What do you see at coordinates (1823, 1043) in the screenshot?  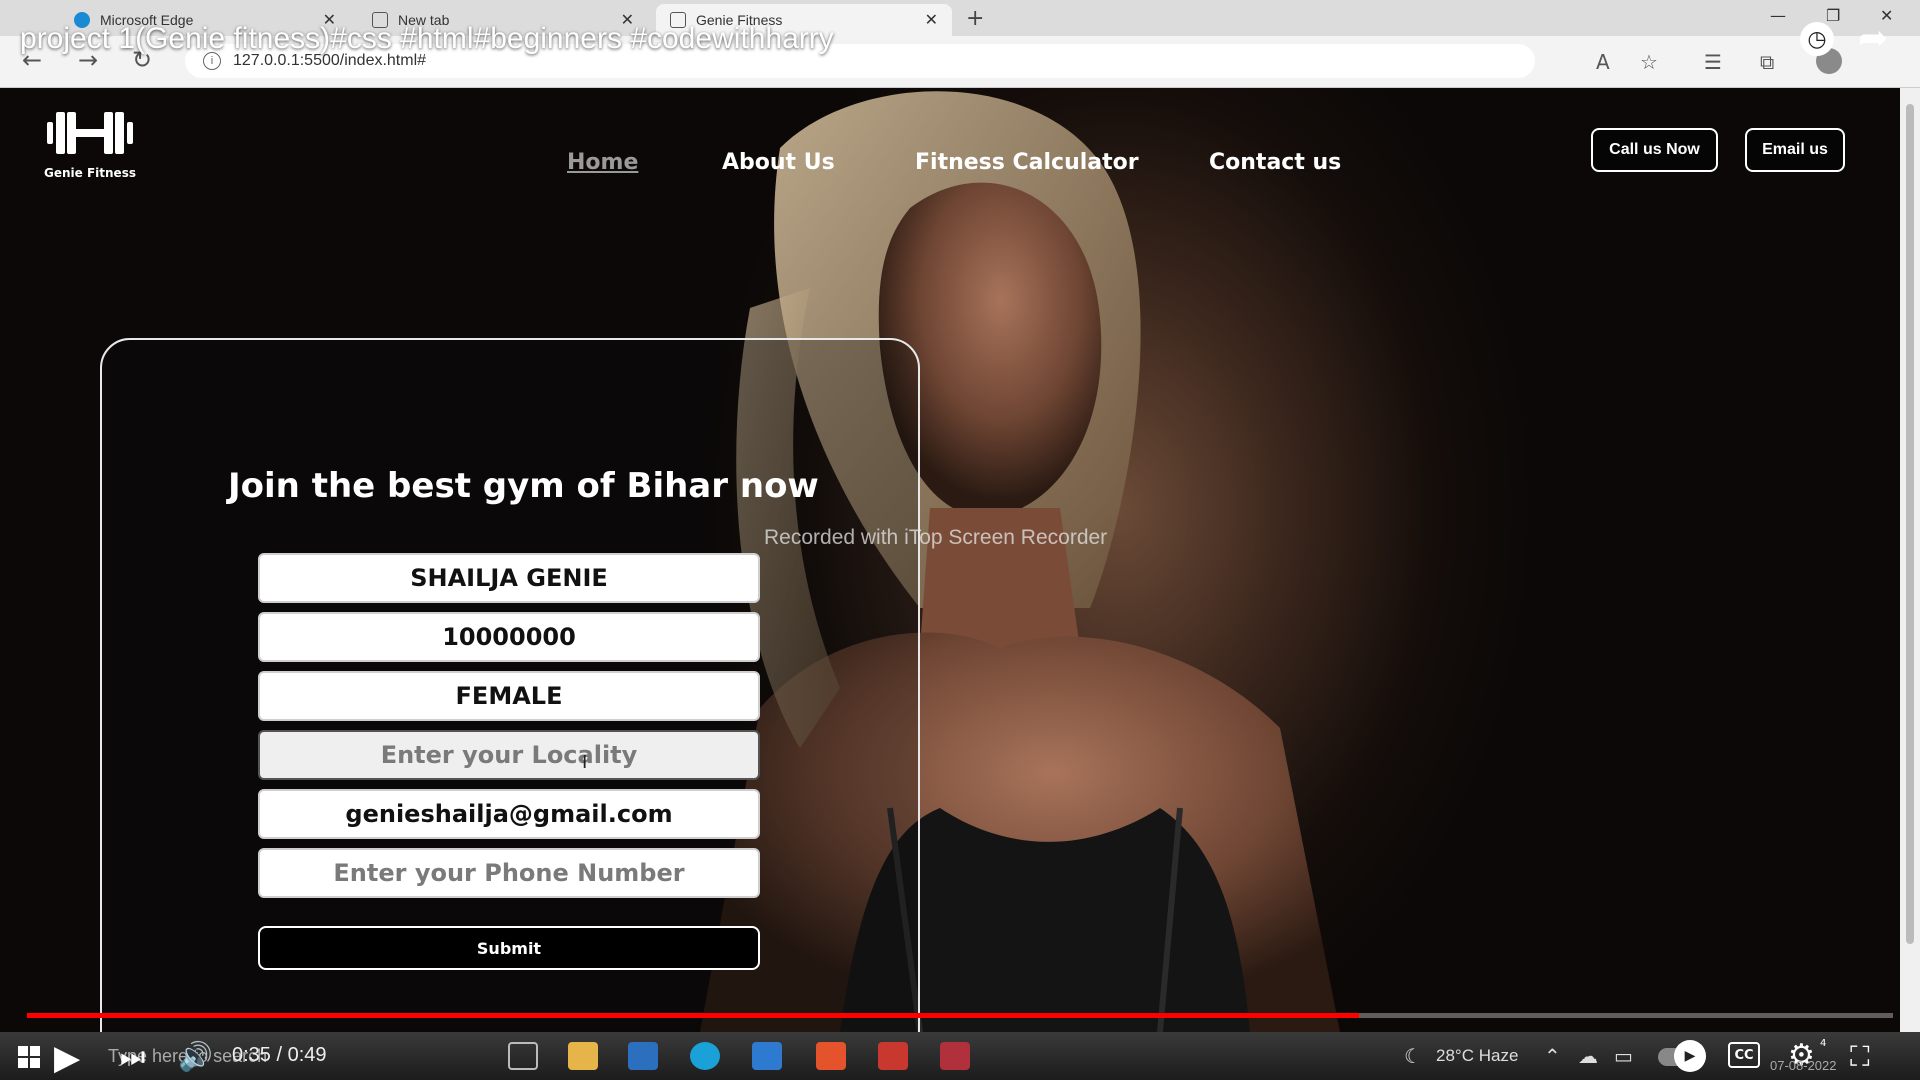 I see `settings-badge: 4` at bounding box center [1823, 1043].